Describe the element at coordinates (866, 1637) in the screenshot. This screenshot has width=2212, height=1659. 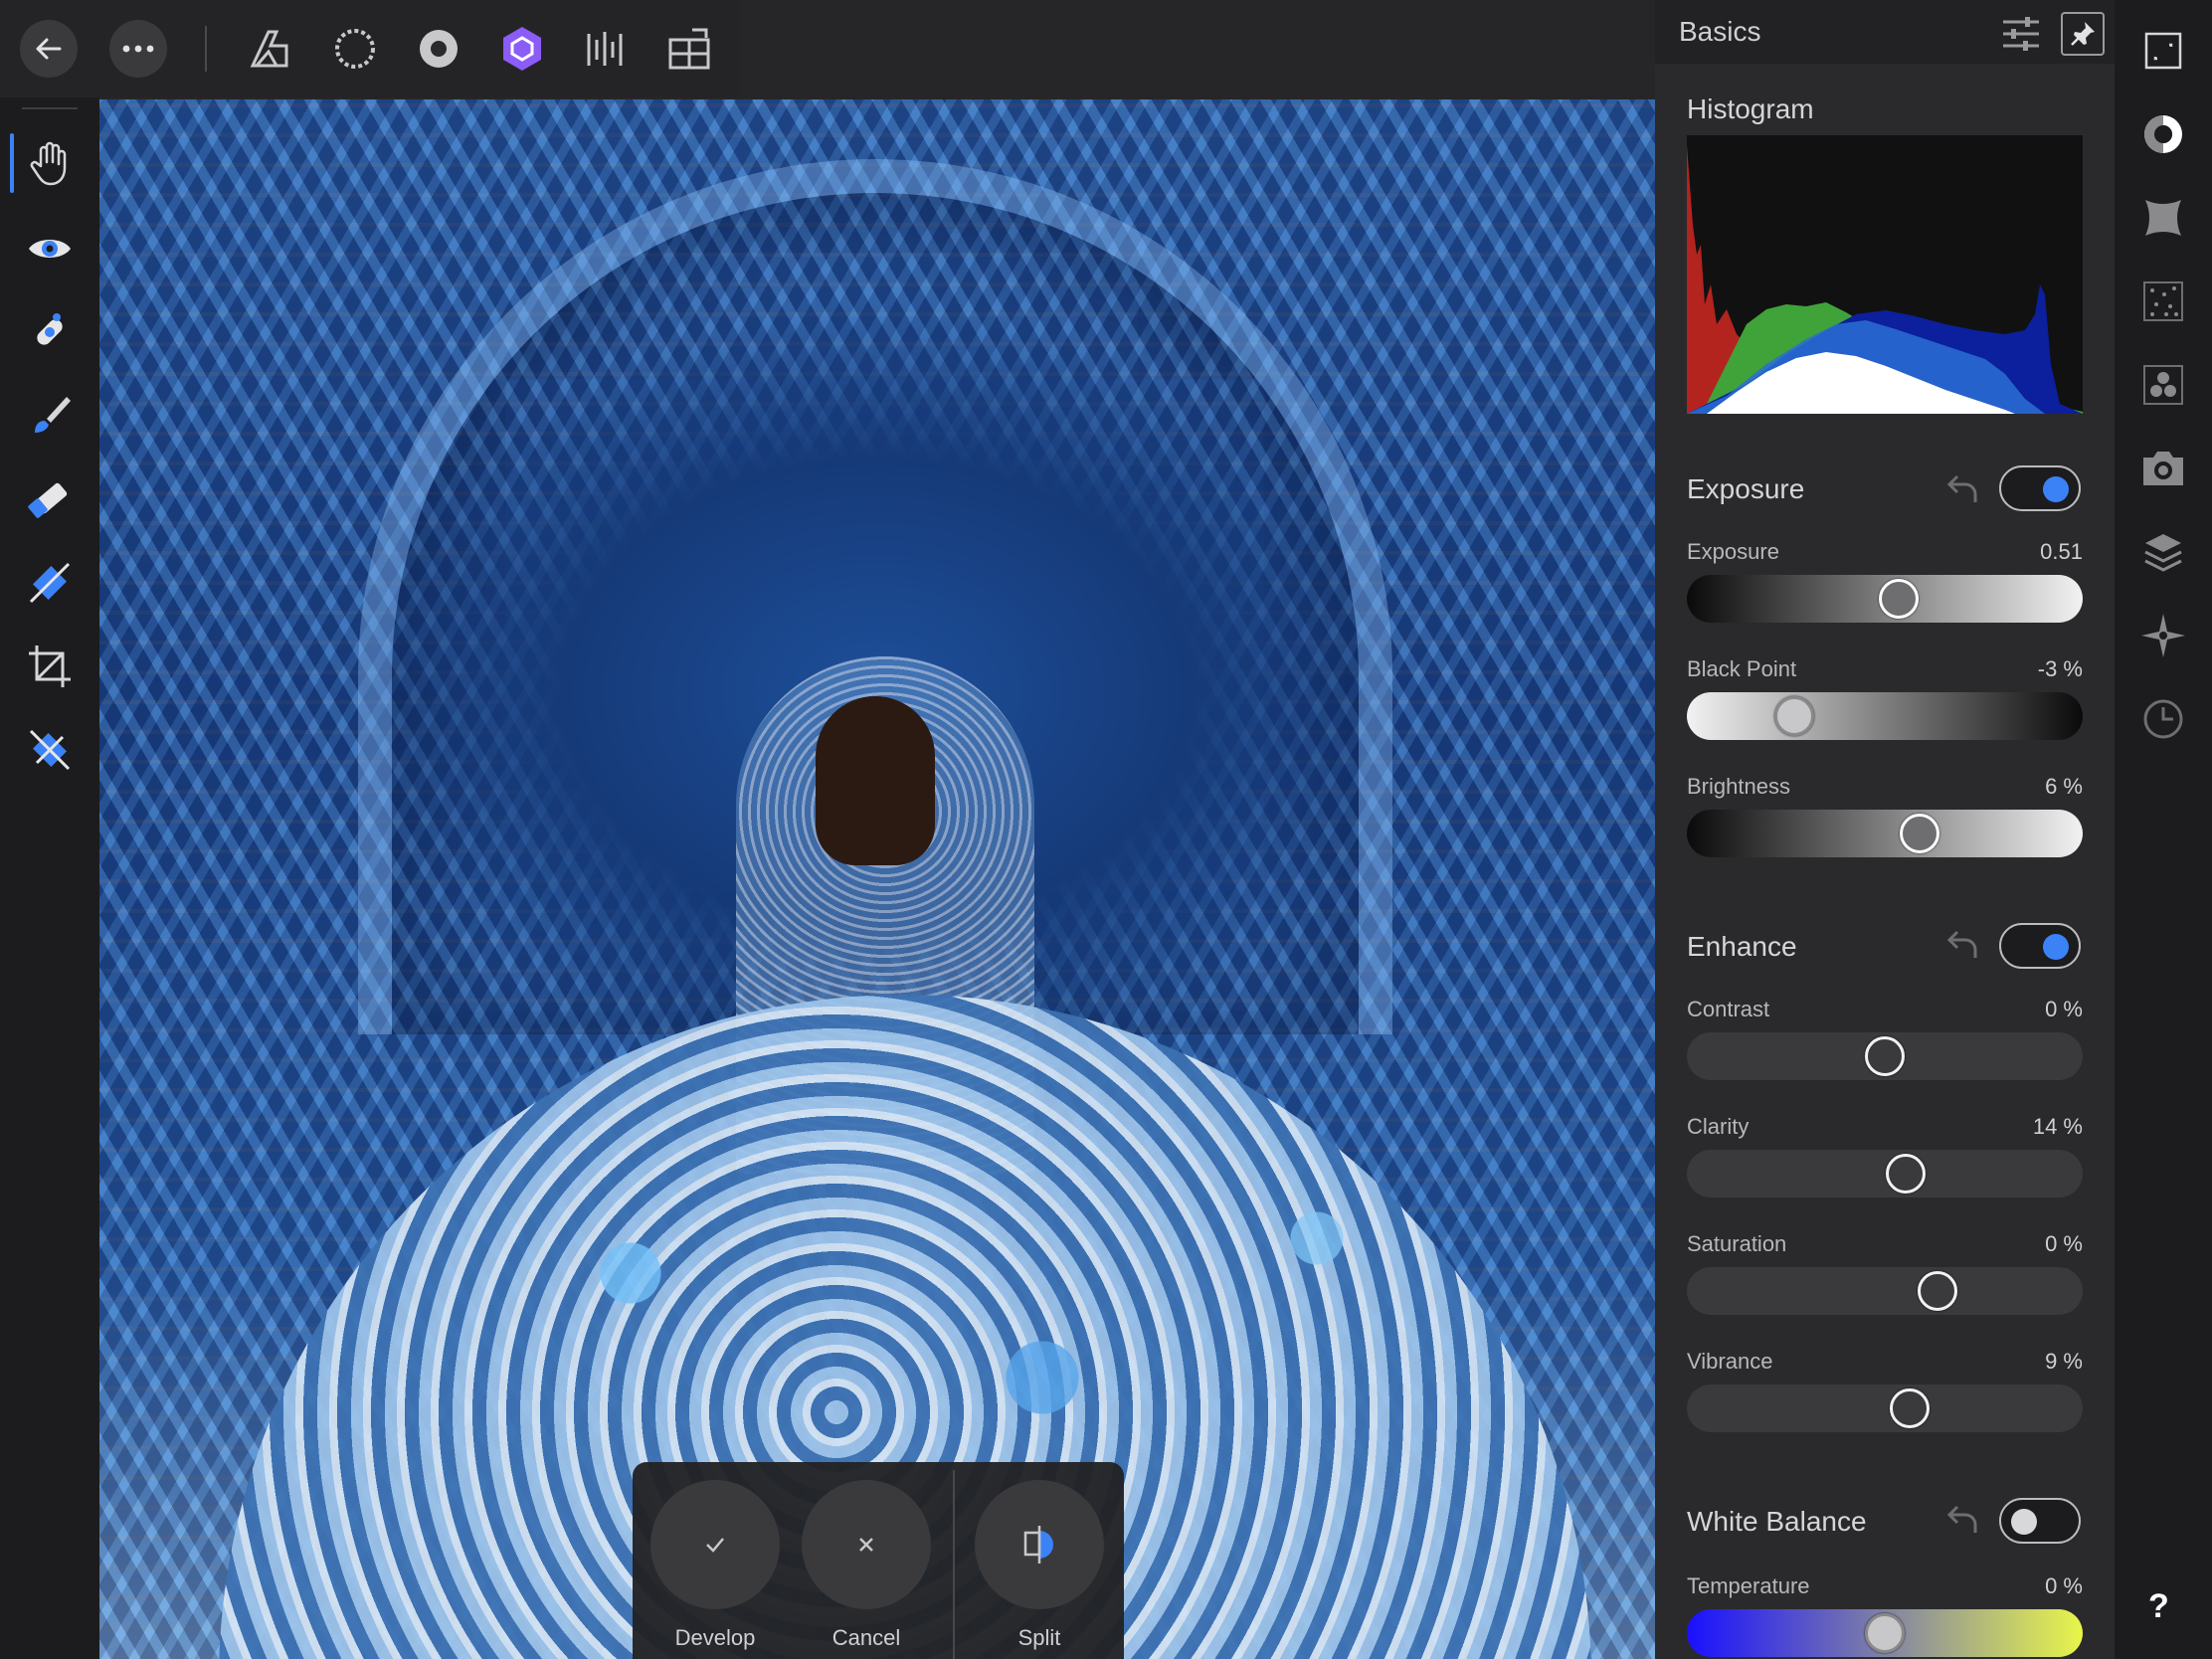
I see `cancel-button-label: Cancel` at that location.